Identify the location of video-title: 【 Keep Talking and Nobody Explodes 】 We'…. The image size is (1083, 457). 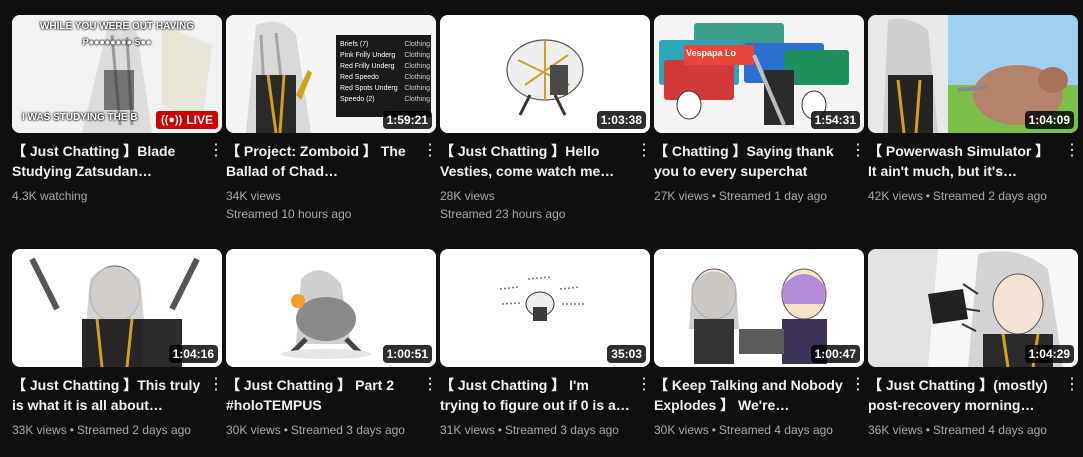
(749, 395).